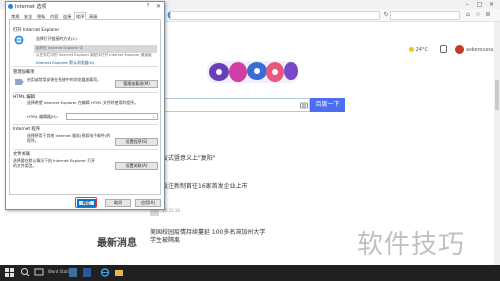 The width and height of the screenshot is (500, 281). Describe the element at coordinates (468, 15) in the screenshot. I see `home-icon: ⌂` at that location.